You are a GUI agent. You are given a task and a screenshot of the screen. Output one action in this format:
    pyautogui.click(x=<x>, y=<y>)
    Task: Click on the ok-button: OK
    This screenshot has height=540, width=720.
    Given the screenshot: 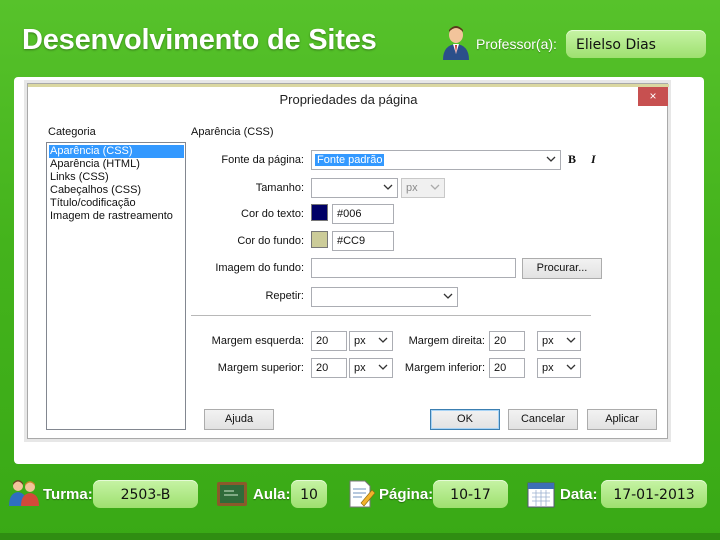 What is the action you would take?
    pyautogui.click(x=465, y=419)
    